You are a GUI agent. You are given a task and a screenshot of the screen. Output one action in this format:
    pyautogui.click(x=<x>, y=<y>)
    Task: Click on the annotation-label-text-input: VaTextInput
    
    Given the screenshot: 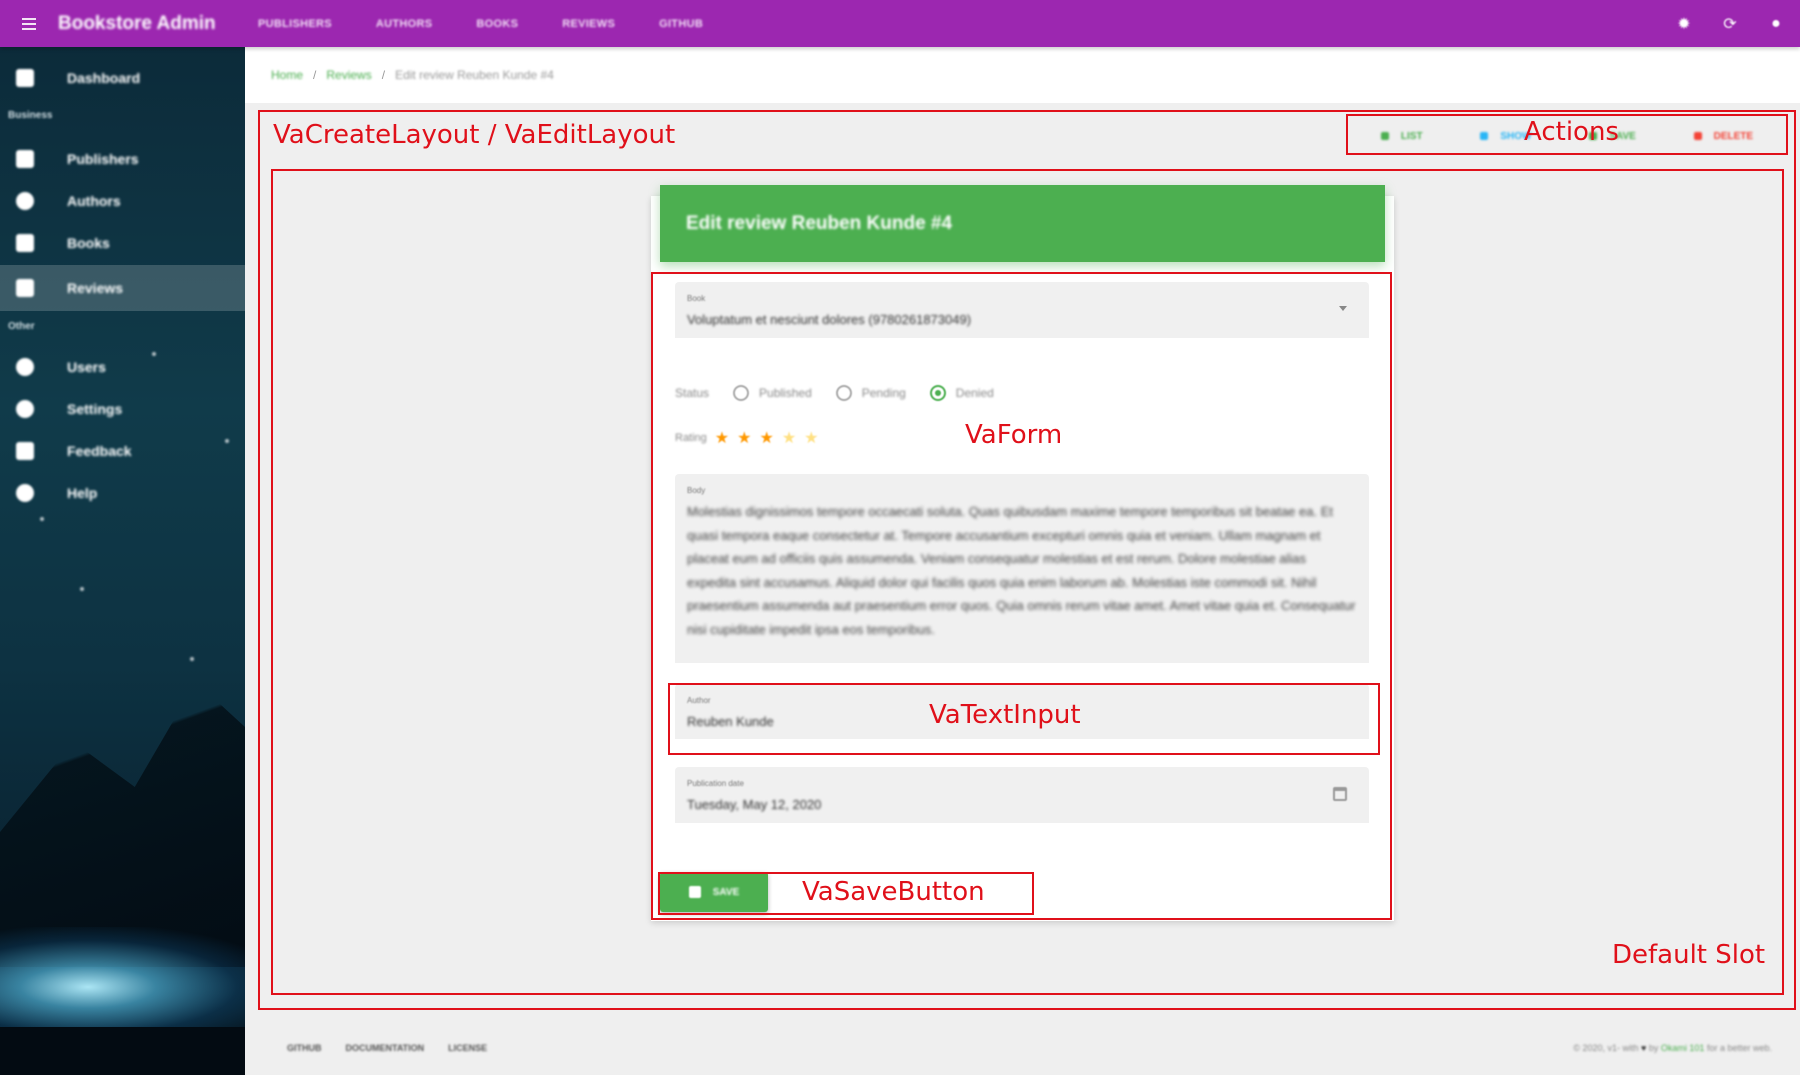 What is the action you would take?
    pyautogui.click(x=1005, y=715)
    